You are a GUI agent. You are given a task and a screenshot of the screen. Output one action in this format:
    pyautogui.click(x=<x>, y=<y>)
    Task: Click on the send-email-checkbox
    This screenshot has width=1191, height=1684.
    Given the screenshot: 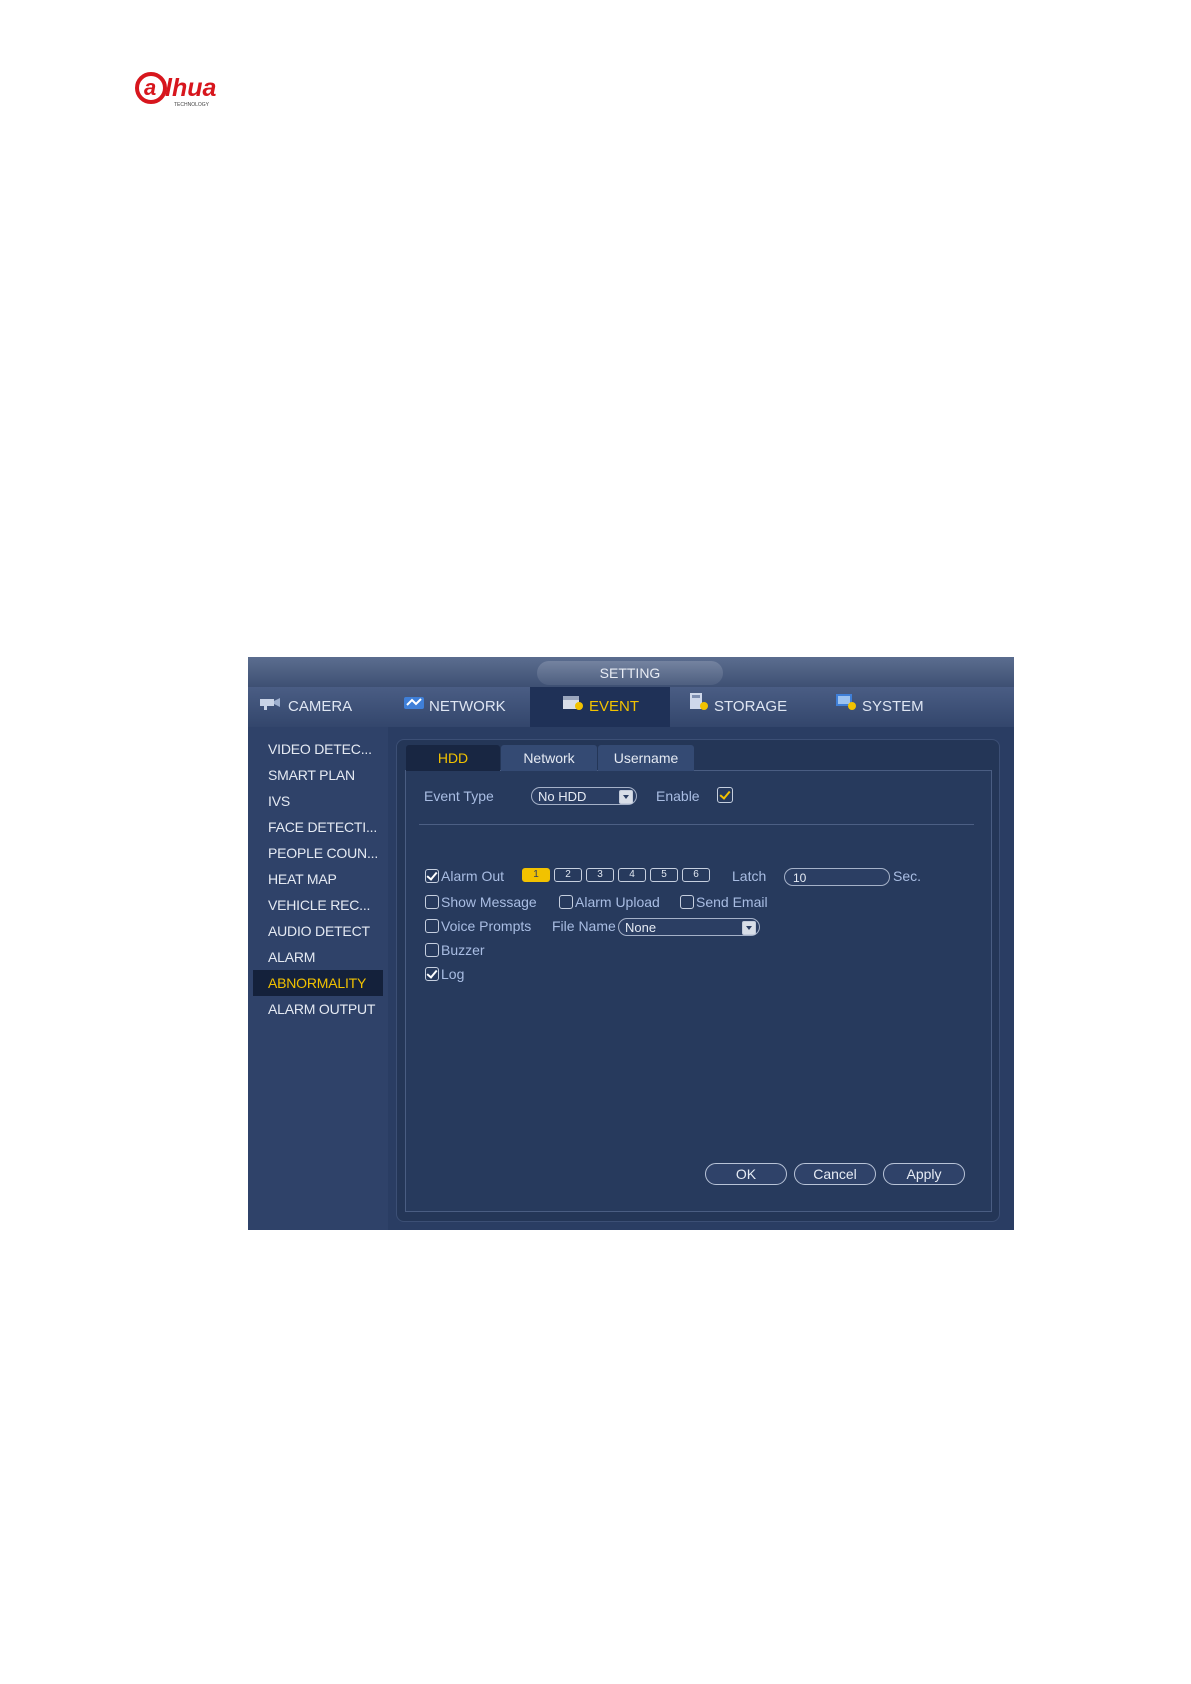 What is the action you would take?
    pyautogui.click(x=687, y=902)
    